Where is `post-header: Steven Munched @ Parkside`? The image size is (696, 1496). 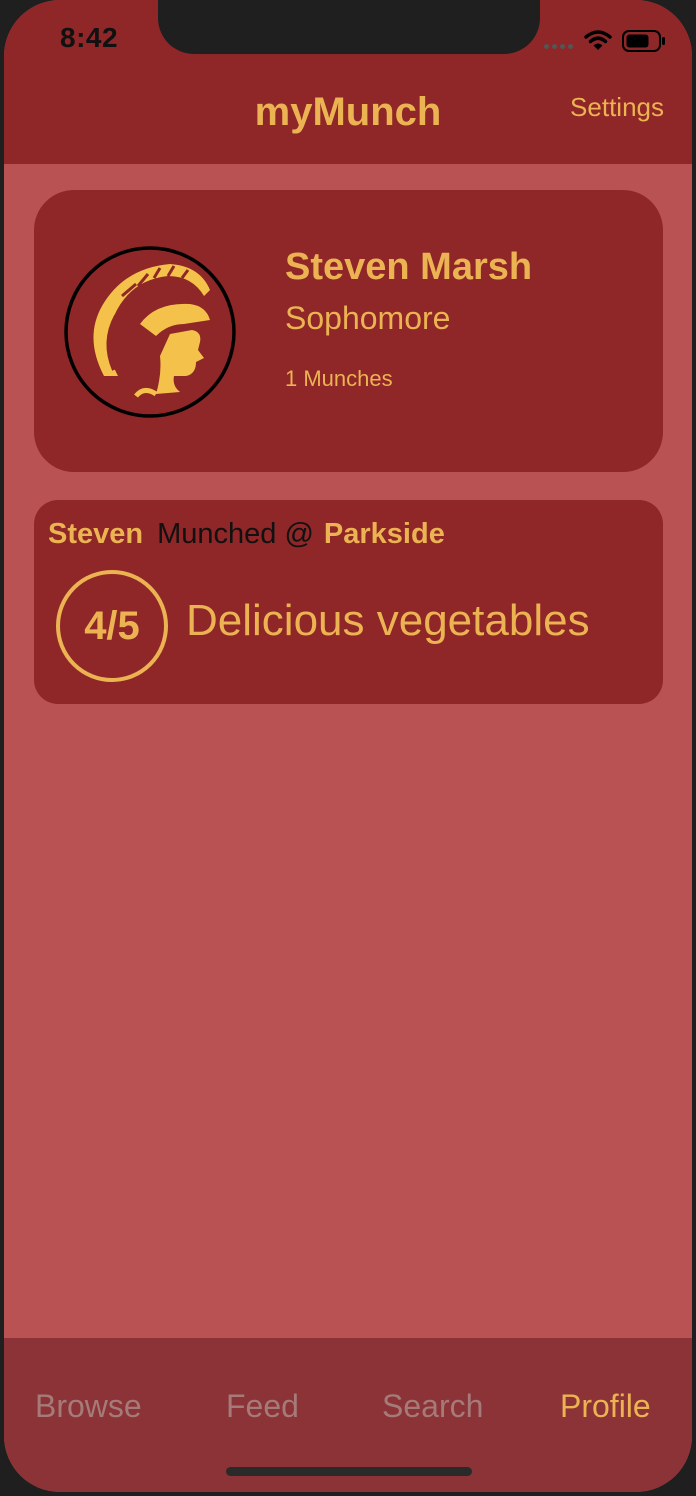
post-header: Steven Munched @ Parkside is located at coordinates (246, 534).